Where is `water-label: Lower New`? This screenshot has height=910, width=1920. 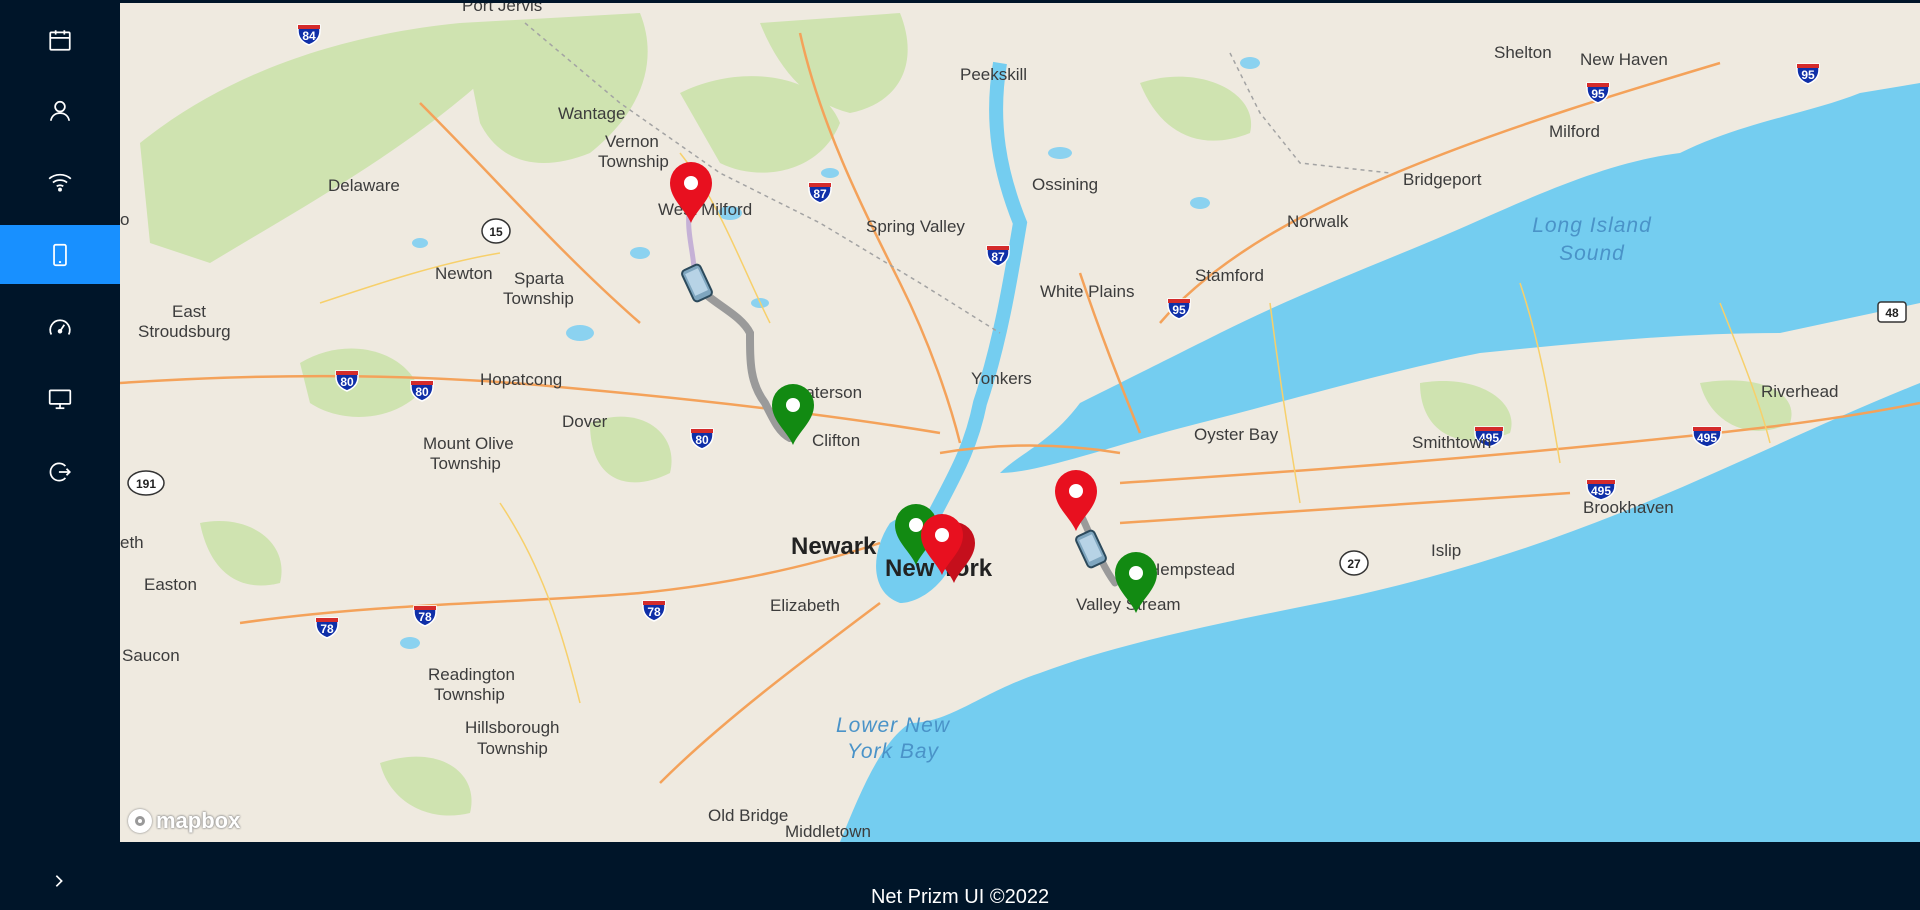 water-label: Lower New is located at coordinates (893, 725).